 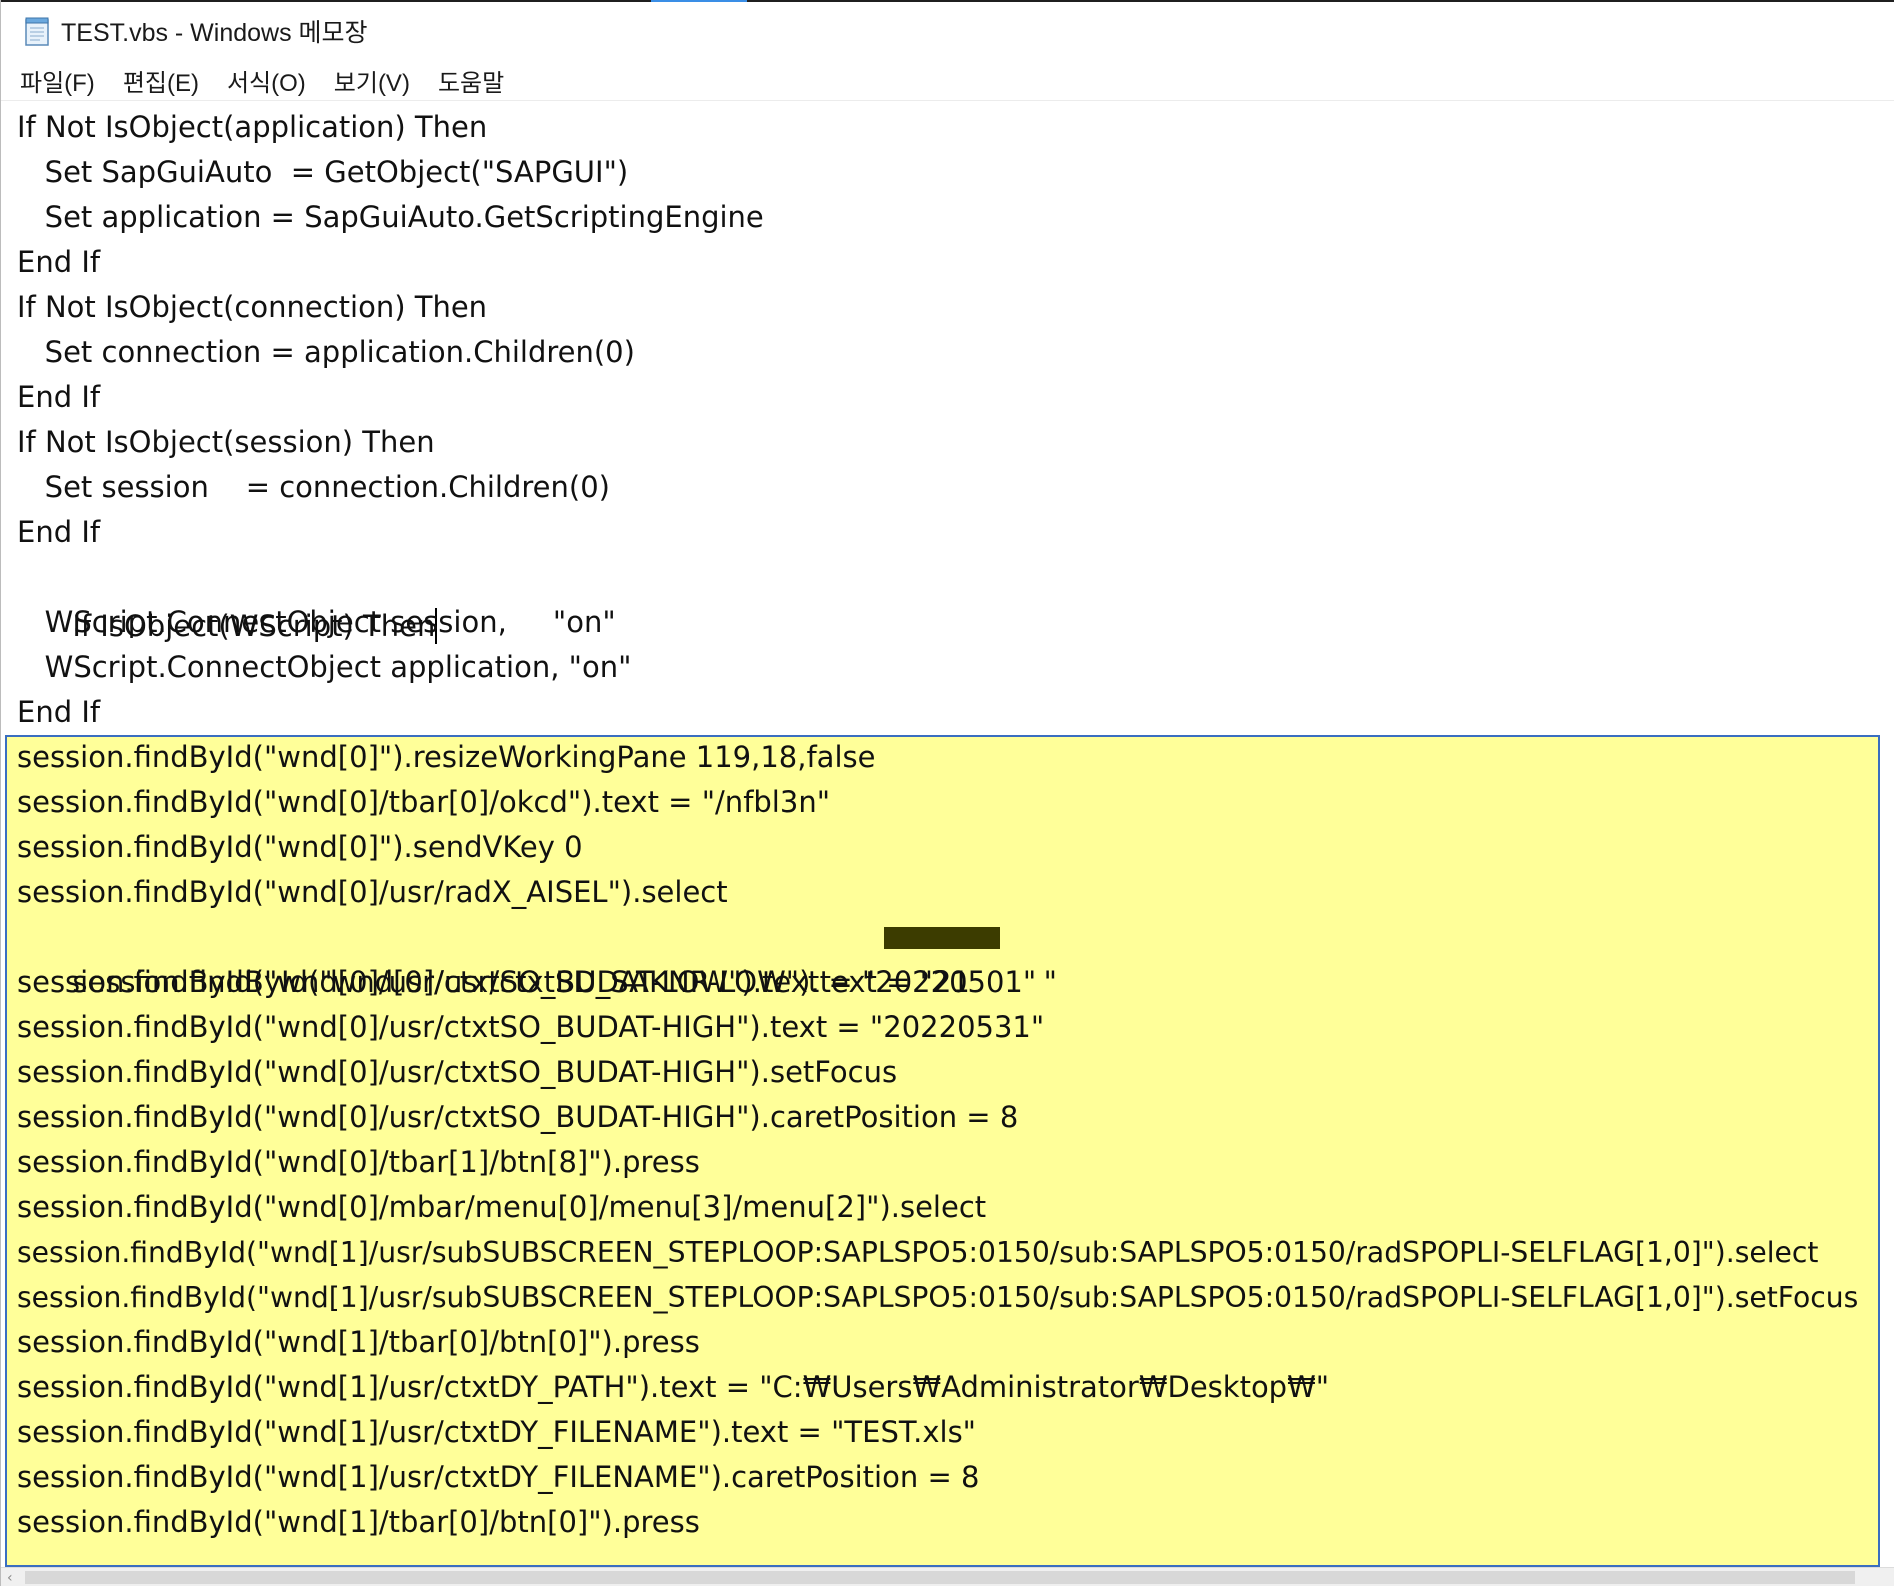 What do you see at coordinates (313, 487) in the screenshot?
I see `code-line-9: Set session = connection.Children(0)` at bounding box center [313, 487].